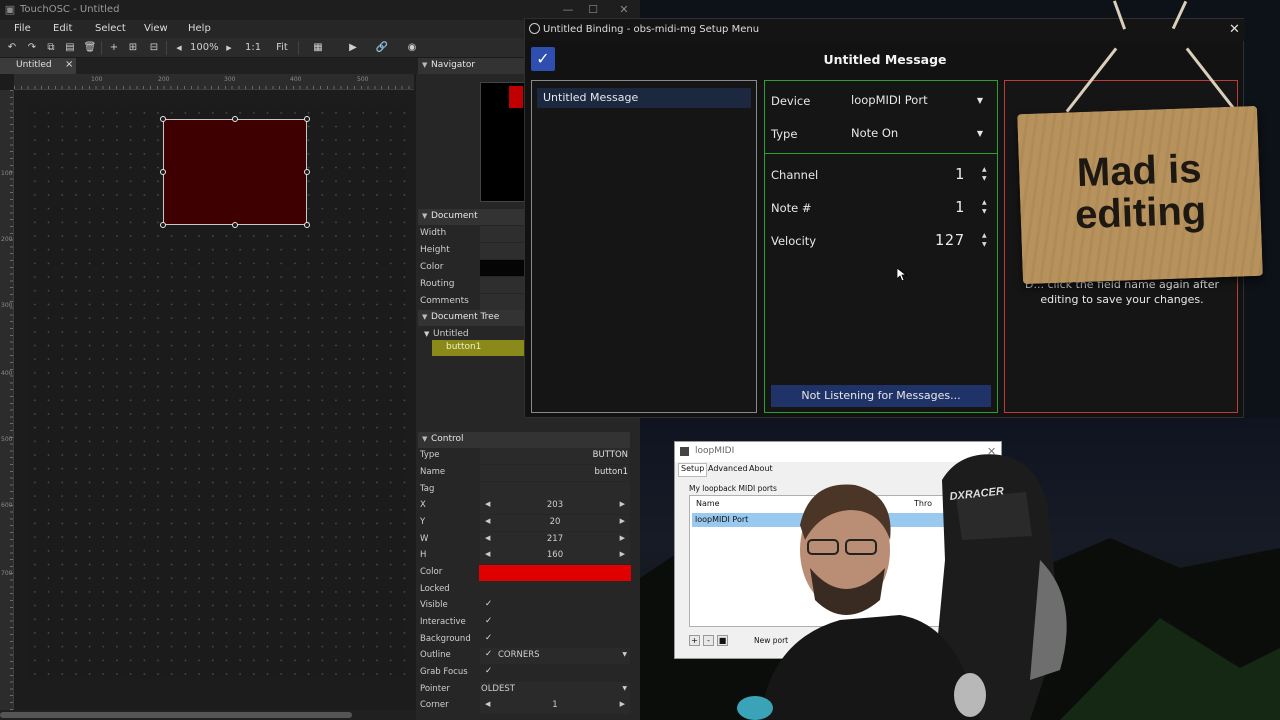  I want to click on align-icon: ⊞, so click(133, 48).